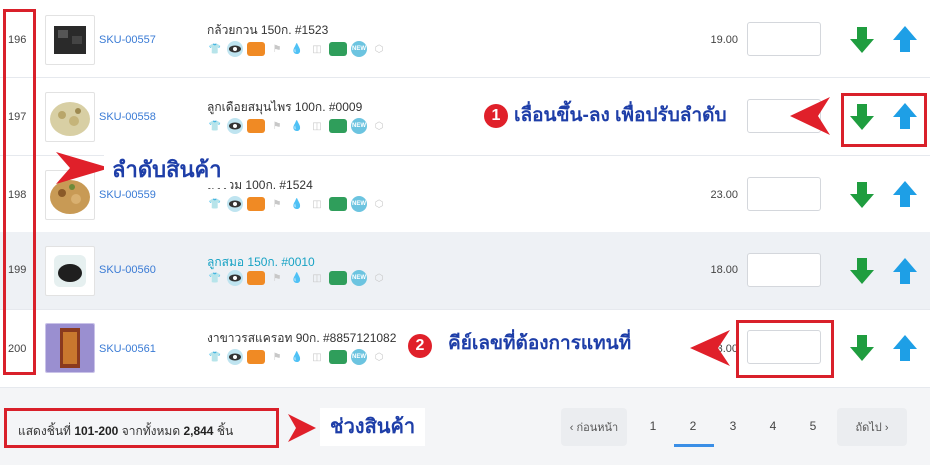 This screenshot has height=465, width=930. I want to click on status-range: 101-200, so click(96, 431).